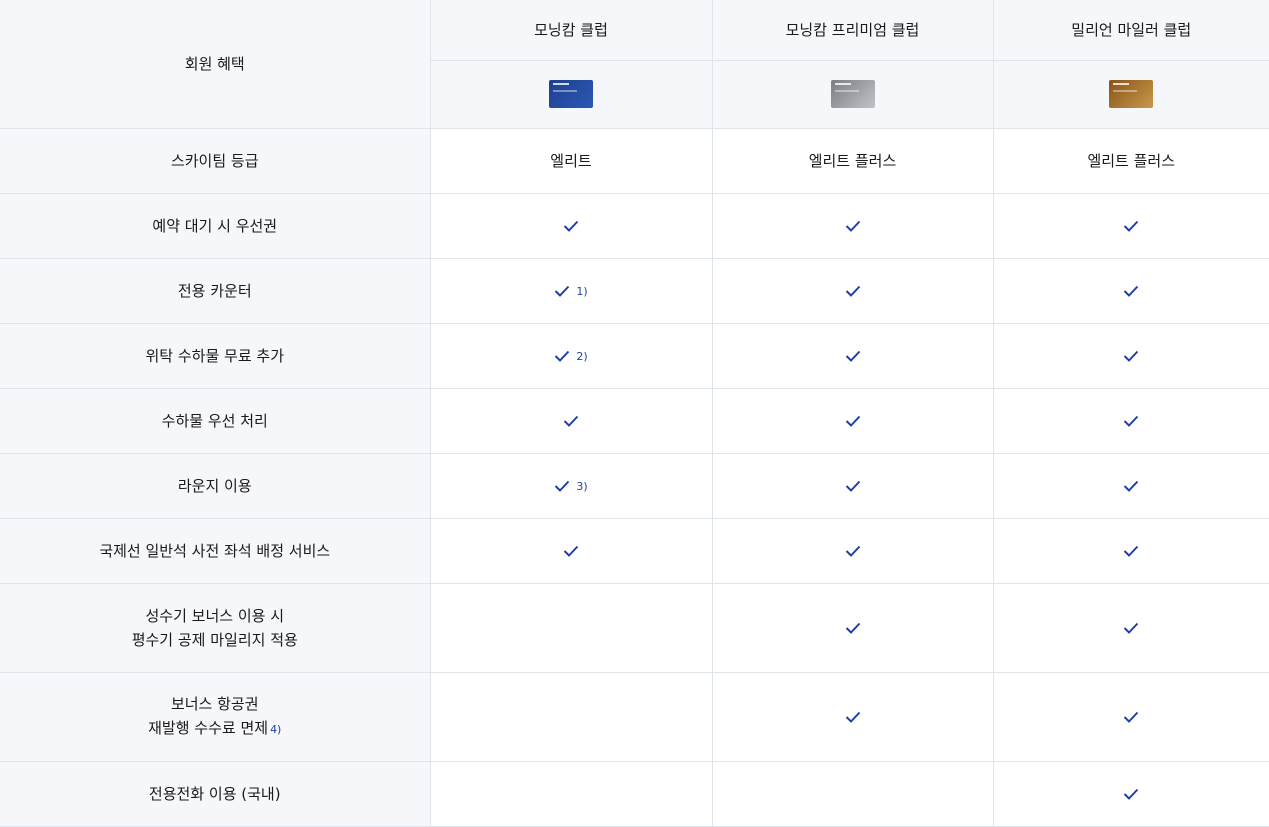  I want to click on table-row: 위탁 수하물 무료 추가 2), so click(634, 355).